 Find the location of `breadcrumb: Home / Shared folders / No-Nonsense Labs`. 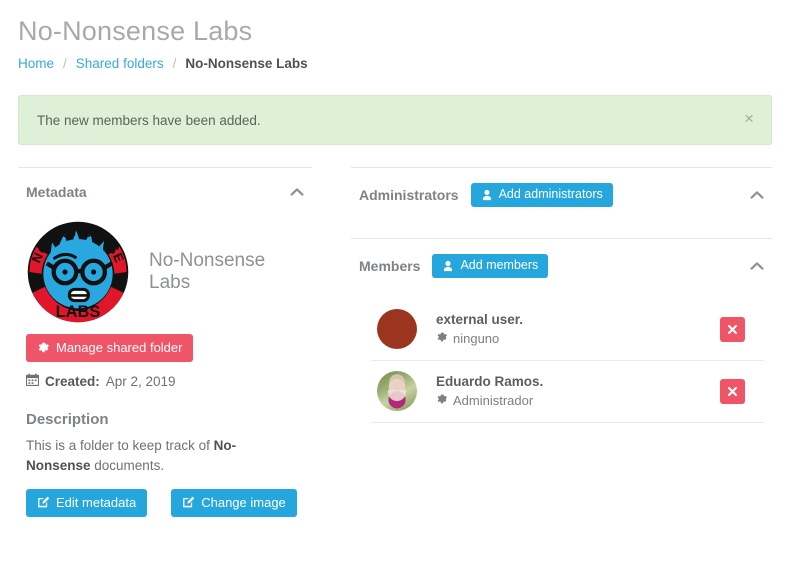

breadcrumb: Home / Shared folders / No-Nonsense Labs is located at coordinates (395, 64).